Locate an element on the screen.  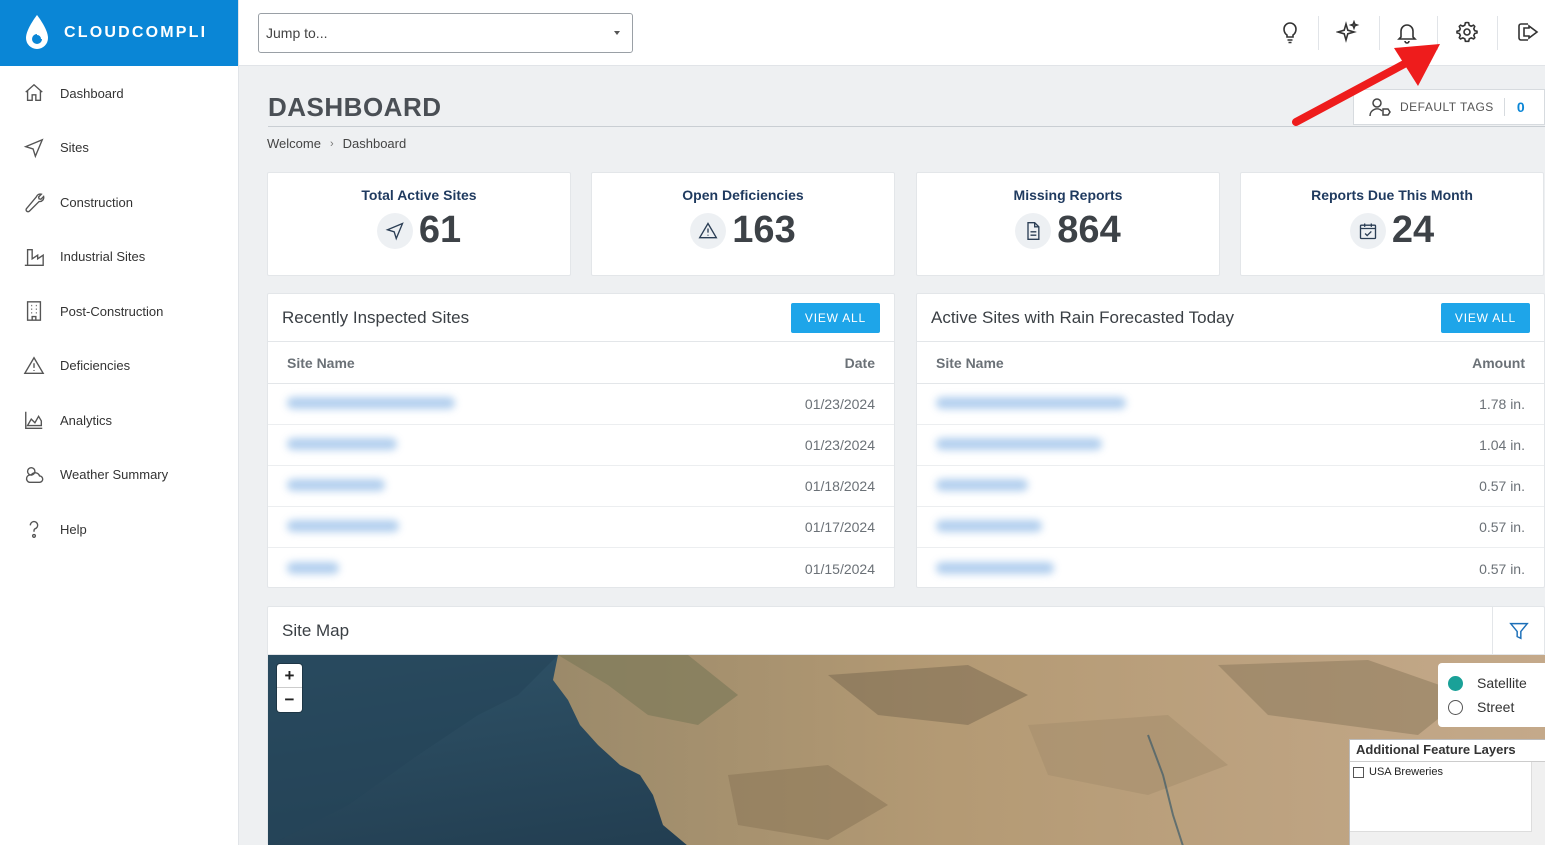
chevron-down-icon is located at coordinates (617, 33).